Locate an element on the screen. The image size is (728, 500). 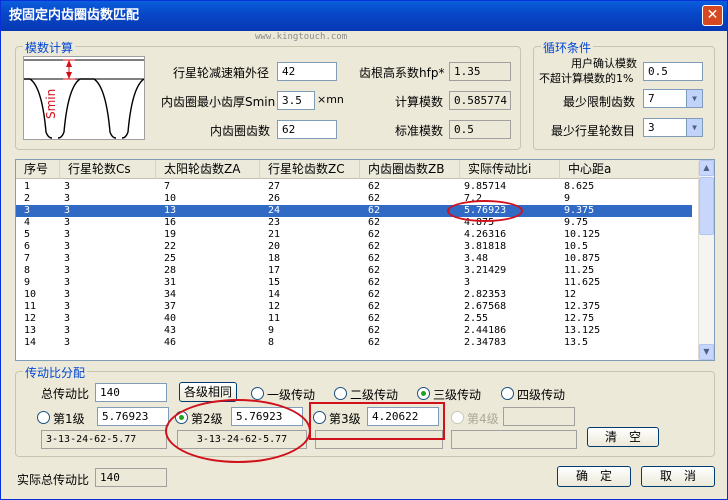
table-row: 3 3 13 24 62 5.76923 9.375 is located at coordinates (354, 211).